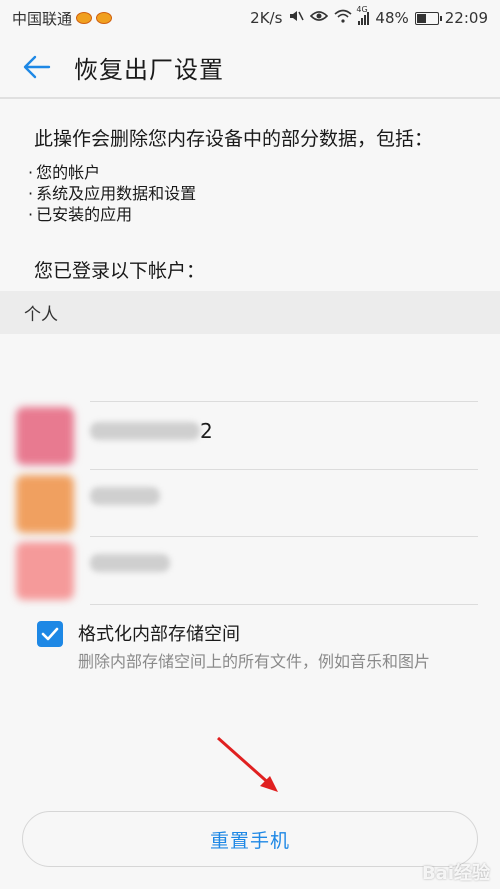  Describe the element at coordinates (149, 69) in the screenshot. I see `page-title: 恢复出厂设置` at that location.